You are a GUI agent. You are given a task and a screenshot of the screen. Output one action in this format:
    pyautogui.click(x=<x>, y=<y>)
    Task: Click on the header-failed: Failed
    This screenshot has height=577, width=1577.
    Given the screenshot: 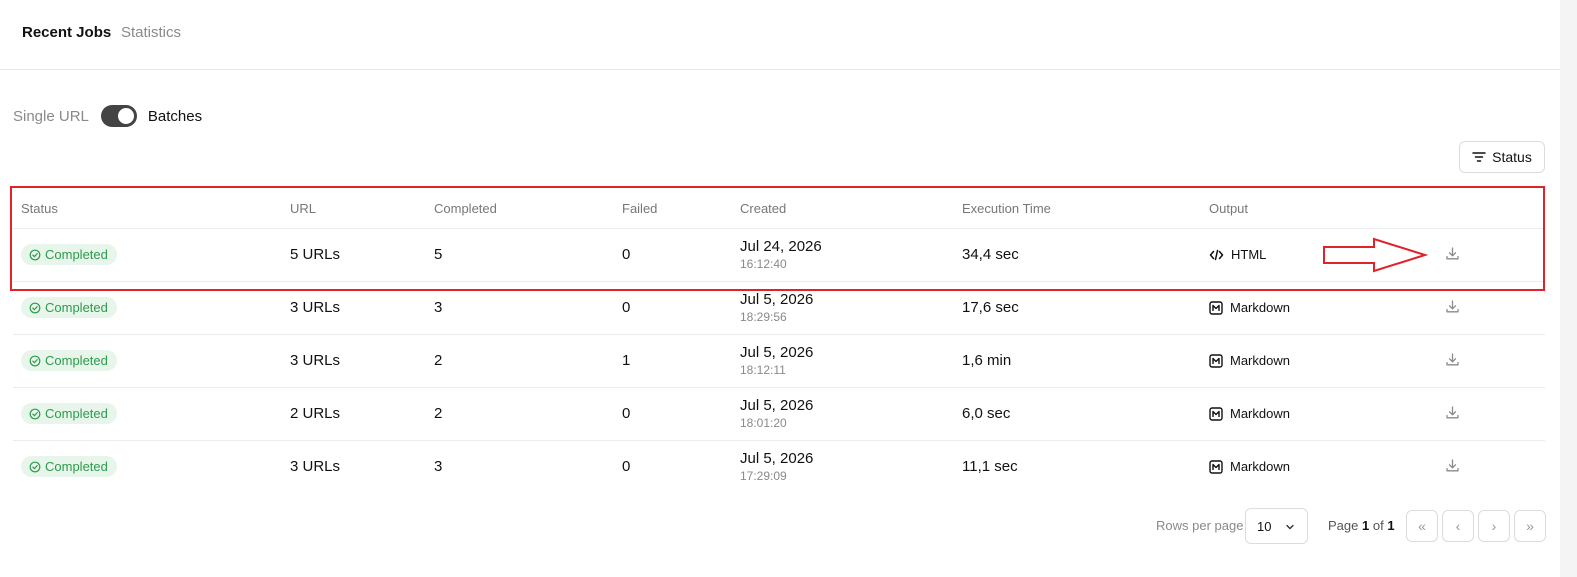 What is the action you would take?
    pyautogui.click(x=640, y=208)
    